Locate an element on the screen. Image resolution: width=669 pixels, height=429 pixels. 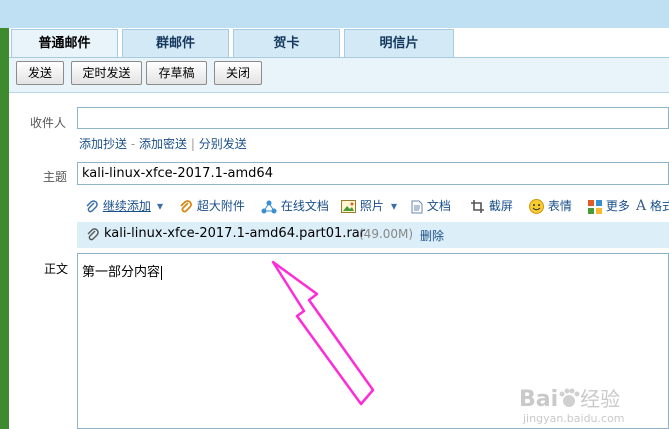
top-band is located at coordinates (334, 14).